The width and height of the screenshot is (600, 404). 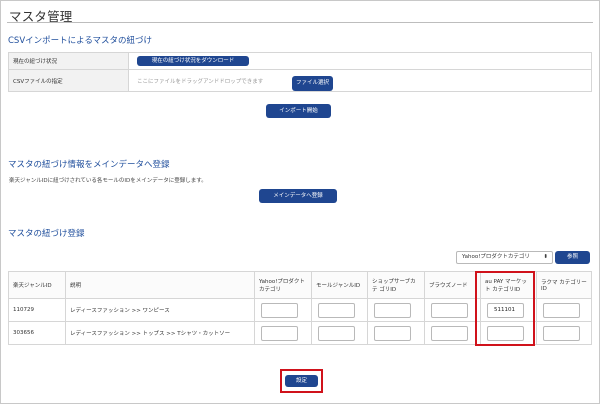 I want to click on file-value-cell: ここにファイルをドラッグアンドドロップできます, so click(x=360, y=80).